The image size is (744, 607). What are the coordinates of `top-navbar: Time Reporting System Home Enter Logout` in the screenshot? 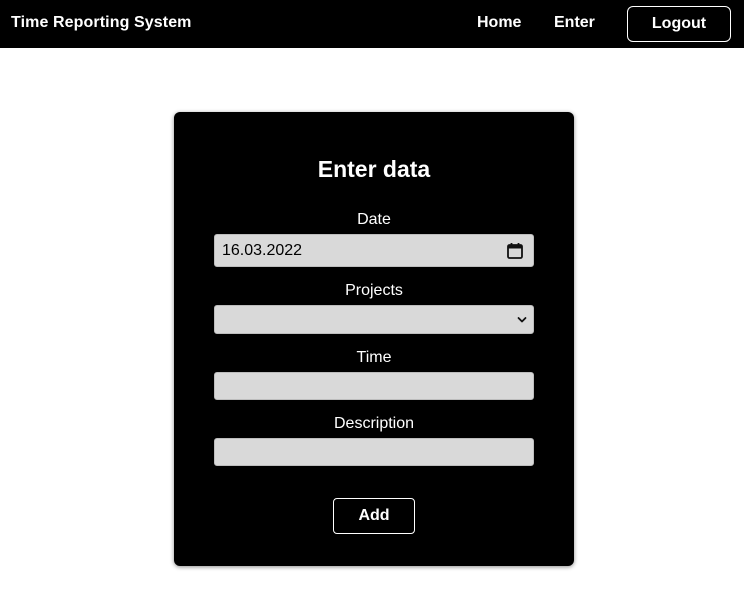 It's located at (372, 24).